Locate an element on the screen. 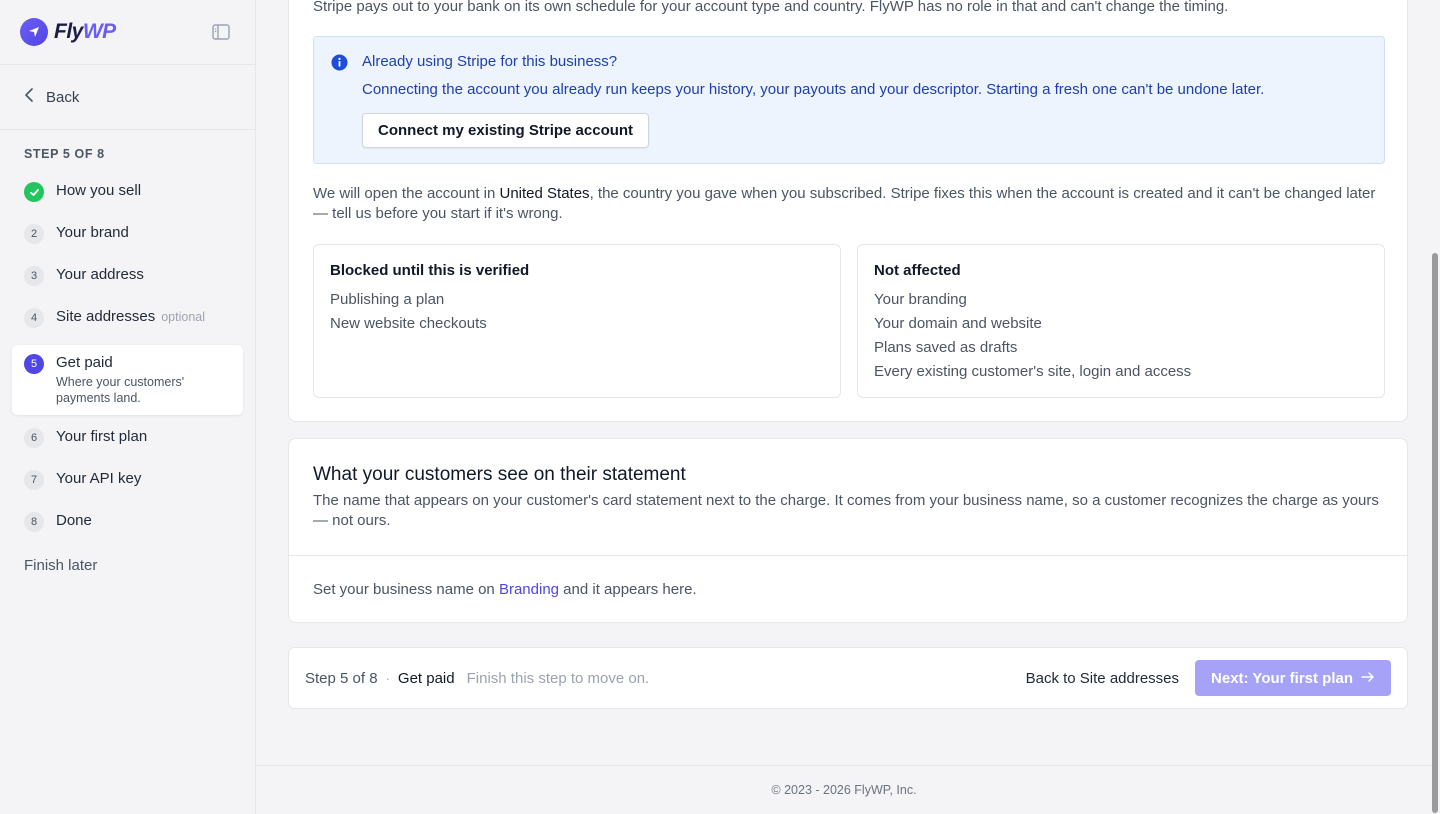 The width and height of the screenshot is (1440, 814). logo: FlyWP is located at coordinates (68, 32).